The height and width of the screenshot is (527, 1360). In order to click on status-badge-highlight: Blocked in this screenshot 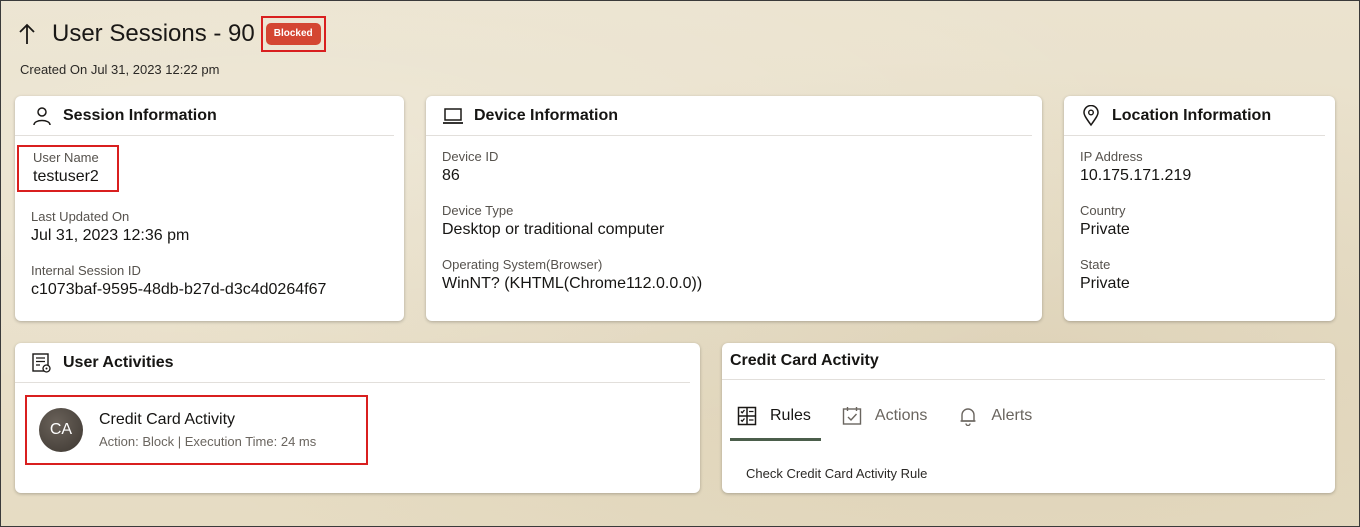, I will do `click(293, 34)`.